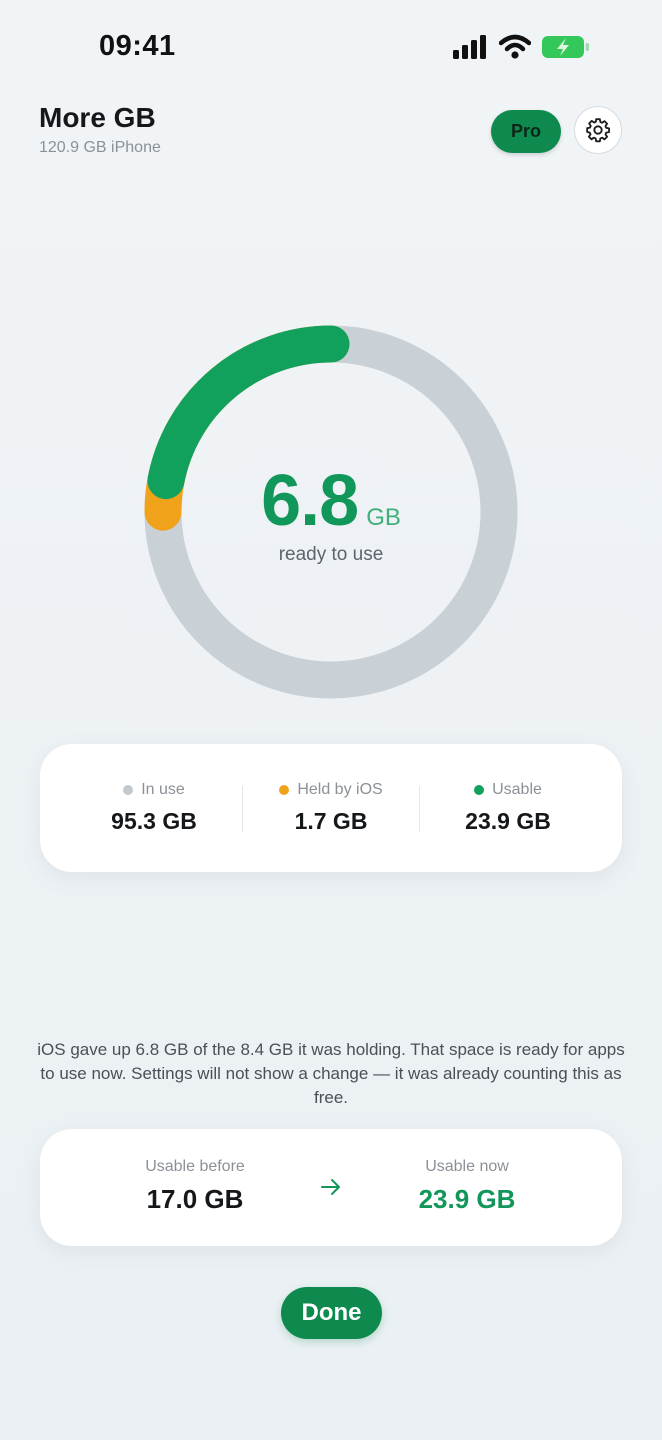 The height and width of the screenshot is (1440, 662). What do you see at coordinates (284, 790) in the screenshot?
I see `held-dot` at bounding box center [284, 790].